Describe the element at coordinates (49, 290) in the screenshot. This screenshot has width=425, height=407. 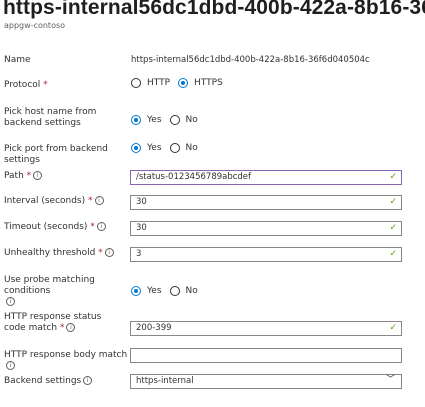
I see `matching-label: Use probe matching conditions i` at that location.